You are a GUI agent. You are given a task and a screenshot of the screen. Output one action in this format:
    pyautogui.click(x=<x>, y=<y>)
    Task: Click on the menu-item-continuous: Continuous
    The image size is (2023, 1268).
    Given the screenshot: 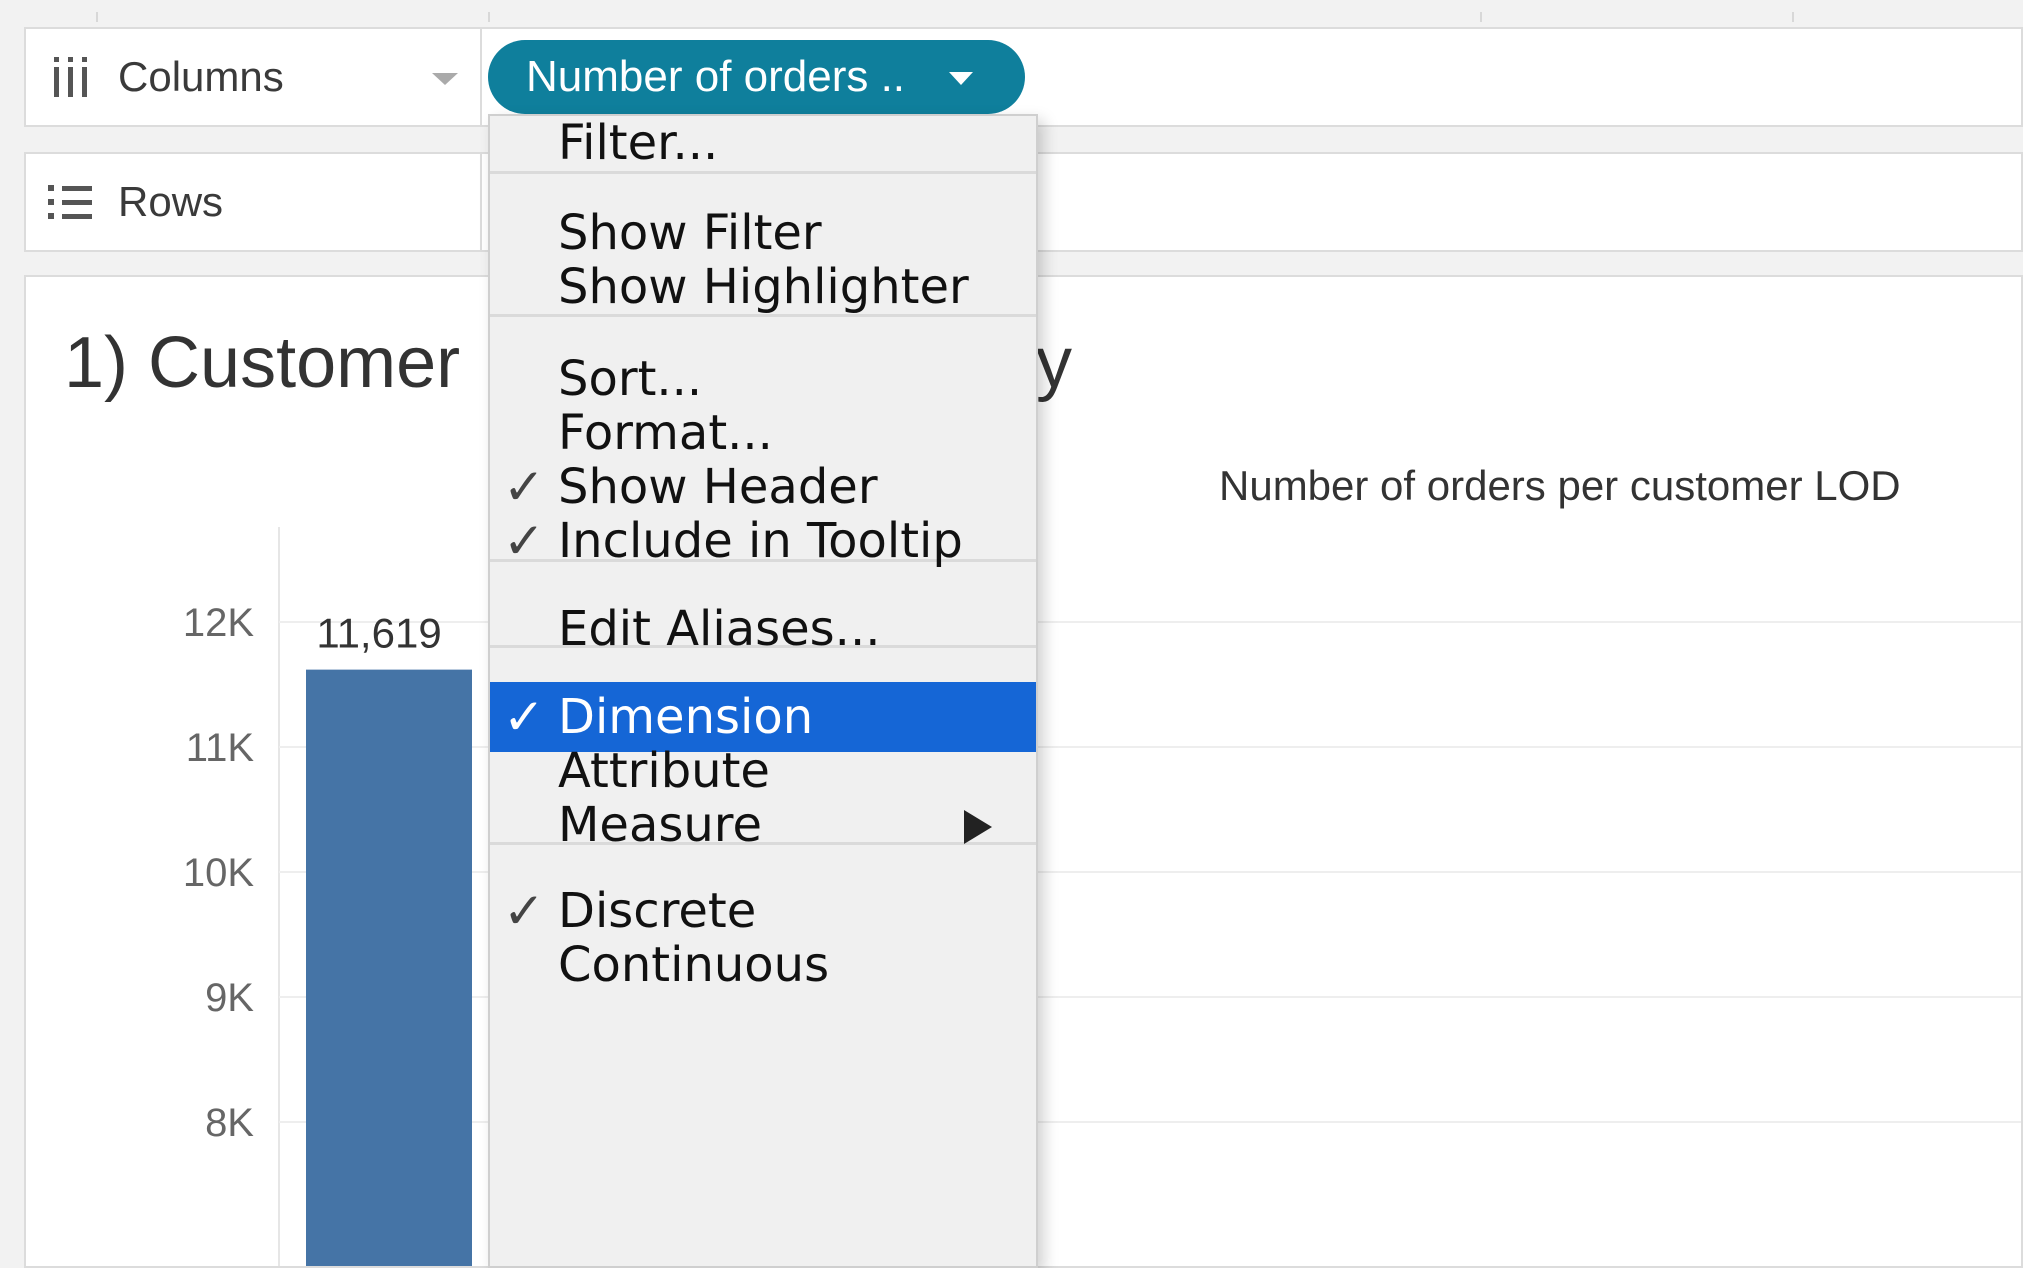 What is the action you would take?
    pyautogui.click(x=763, y=965)
    